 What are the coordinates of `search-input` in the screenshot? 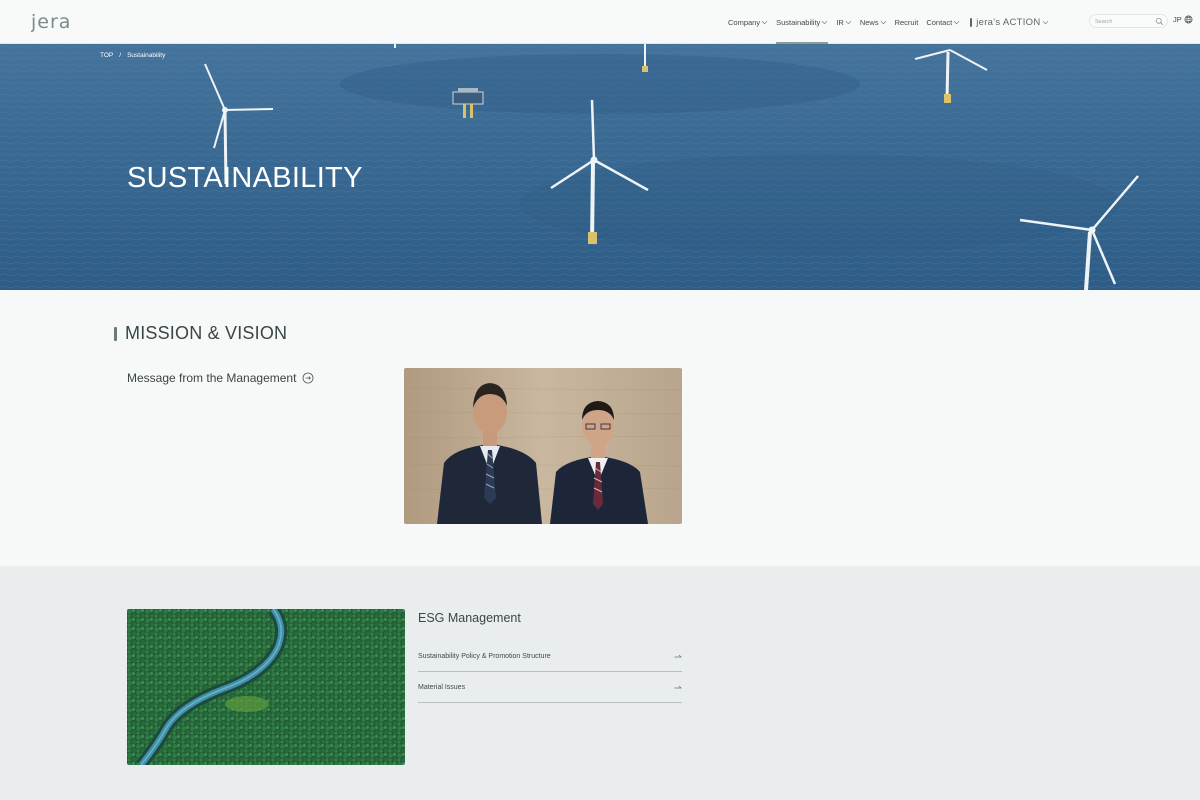 It's located at (1124, 21).